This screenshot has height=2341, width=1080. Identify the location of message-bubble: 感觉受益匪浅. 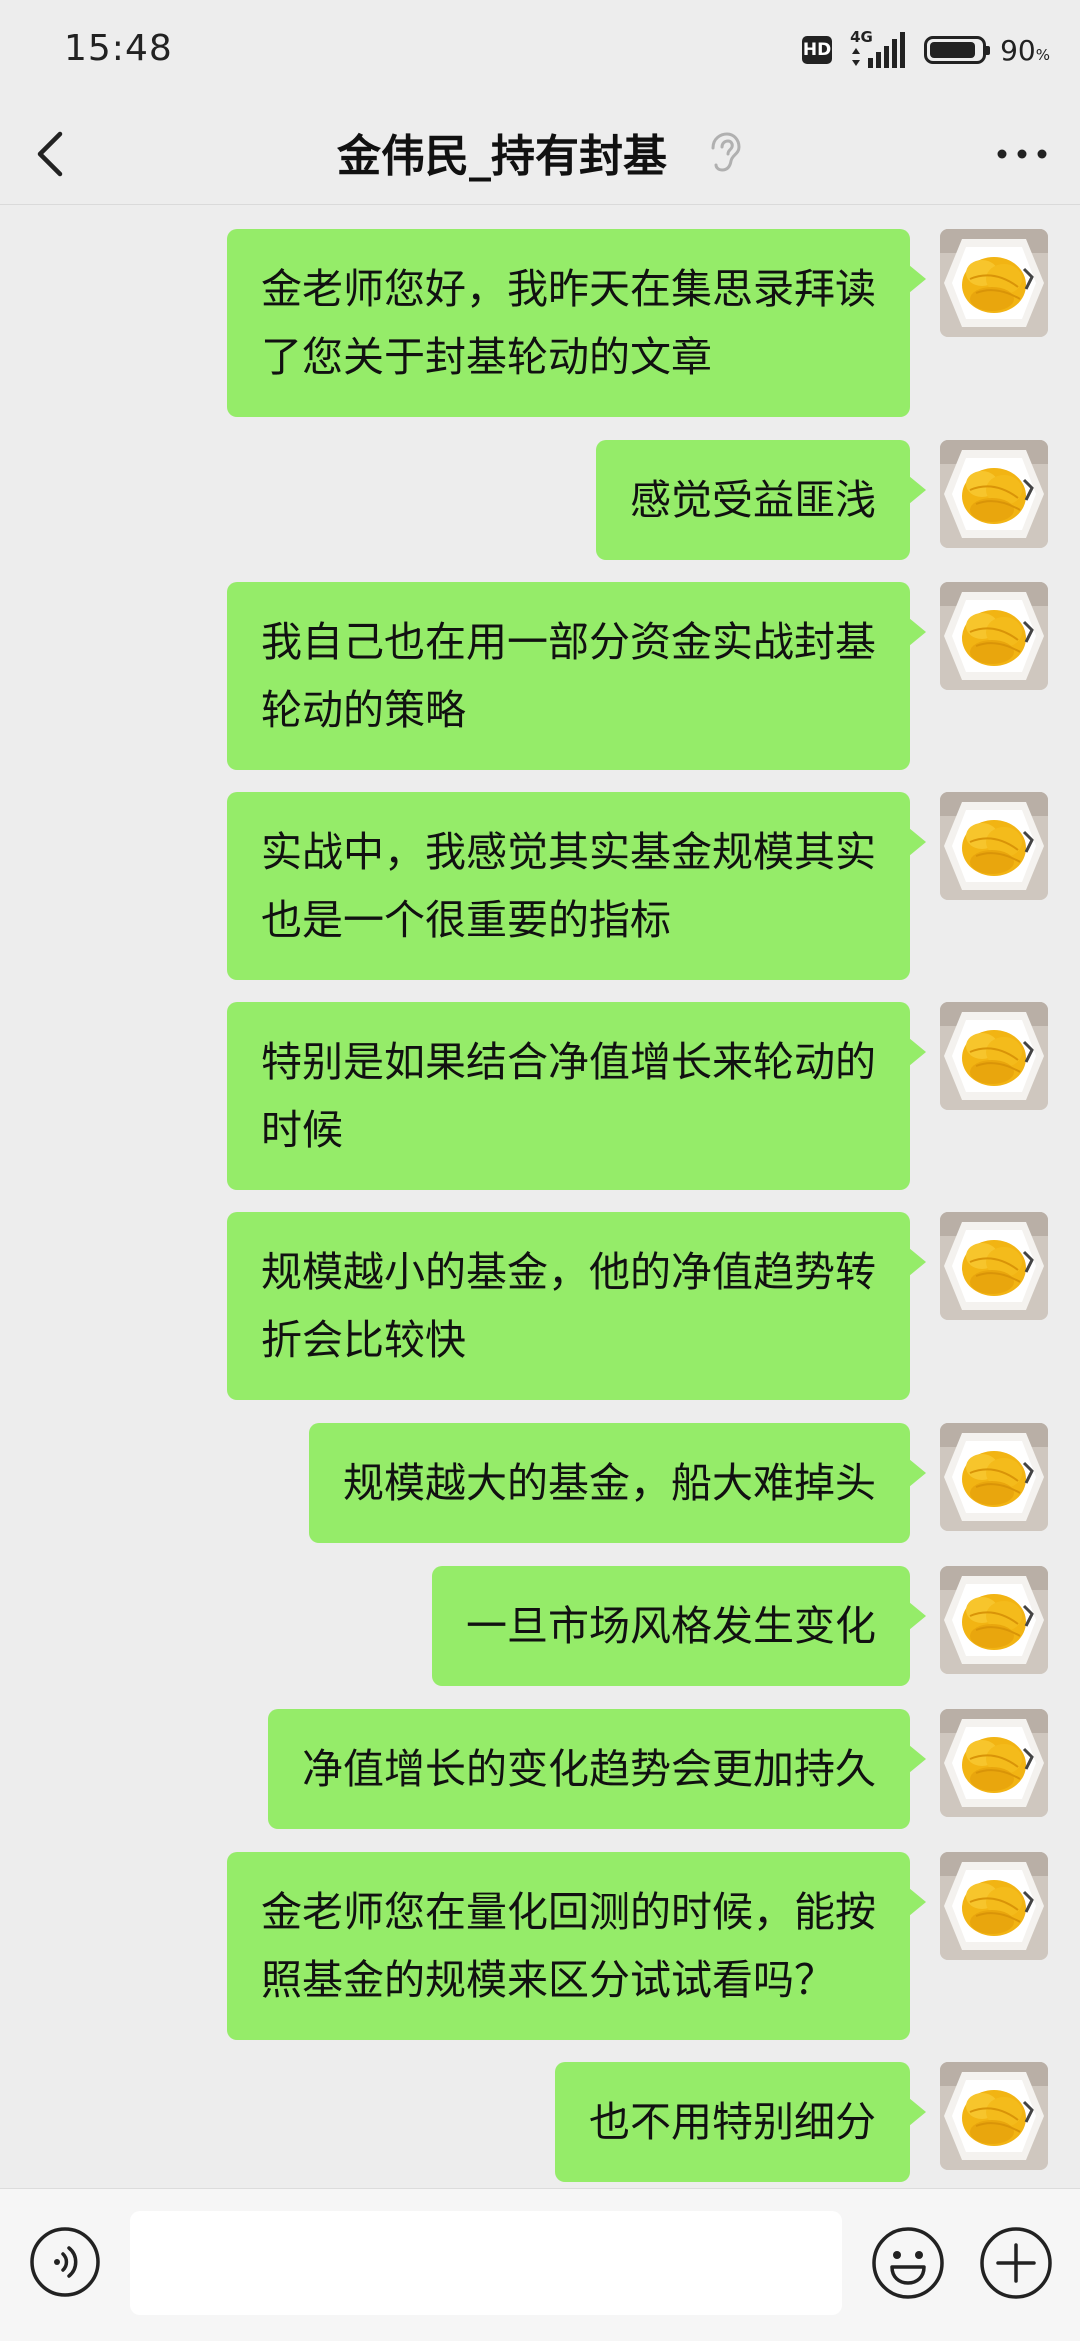
(761, 500).